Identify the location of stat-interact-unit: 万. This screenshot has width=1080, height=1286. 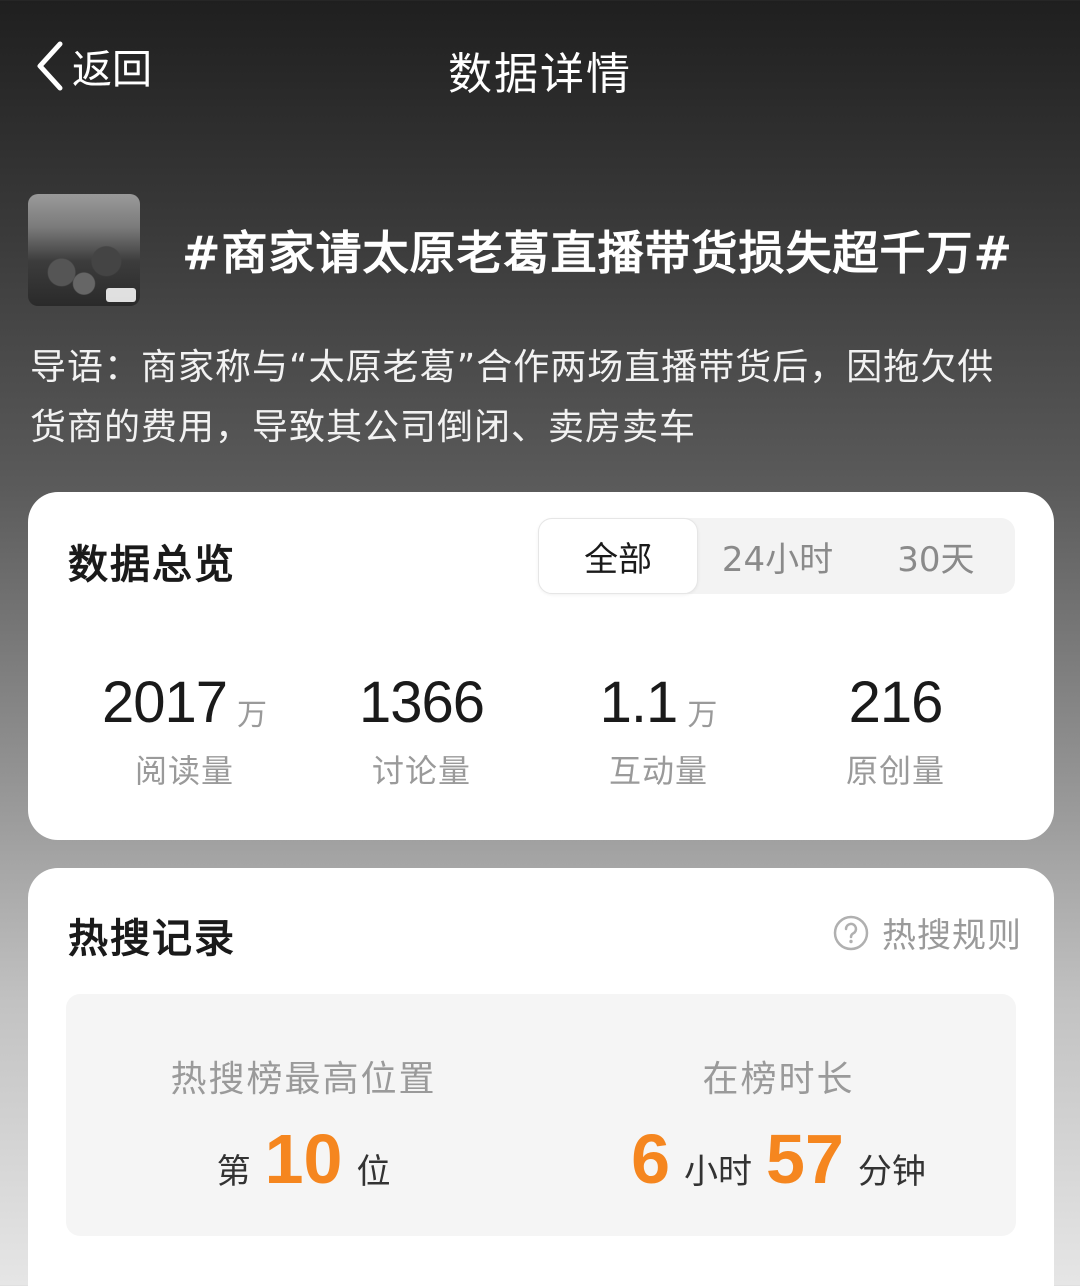
(702, 715).